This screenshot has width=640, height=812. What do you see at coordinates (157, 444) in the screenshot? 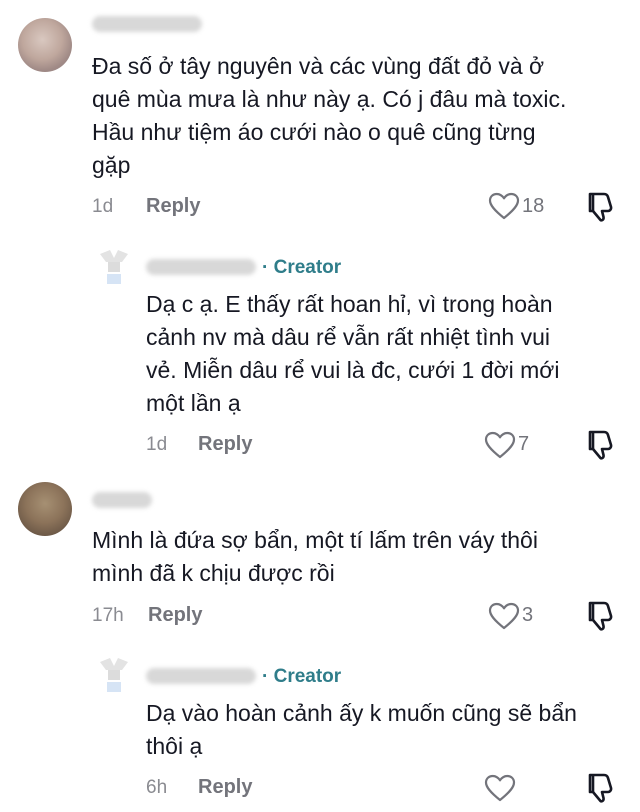
I see `reply-time: 1d` at bounding box center [157, 444].